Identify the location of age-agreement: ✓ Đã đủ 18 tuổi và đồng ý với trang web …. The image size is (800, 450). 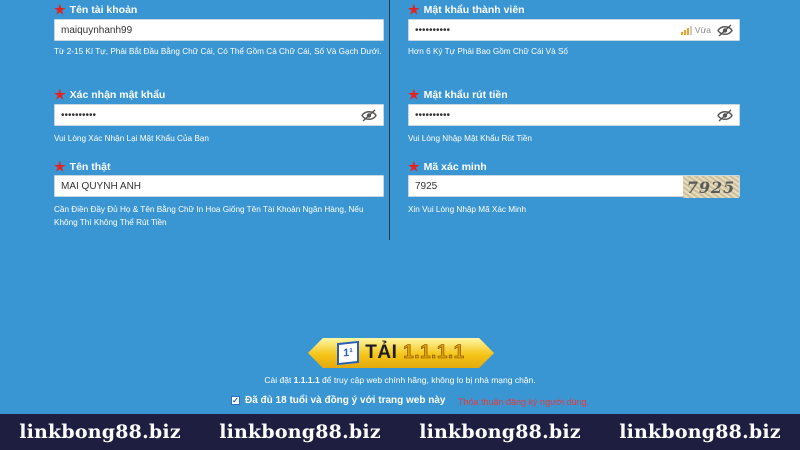
(338, 400).